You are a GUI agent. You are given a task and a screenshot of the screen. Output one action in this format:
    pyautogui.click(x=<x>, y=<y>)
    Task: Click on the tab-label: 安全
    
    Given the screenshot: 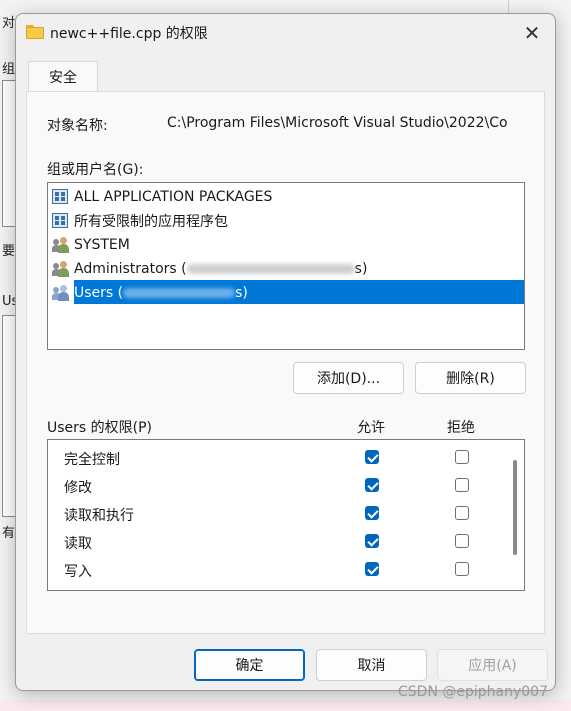 What is the action you would take?
    pyautogui.click(x=63, y=78)
    